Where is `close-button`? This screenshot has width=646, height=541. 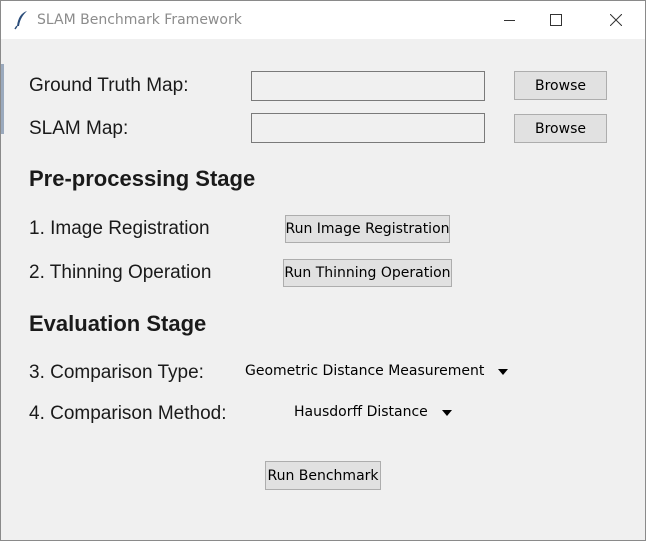
close-button is located at coordinates (616, 20).